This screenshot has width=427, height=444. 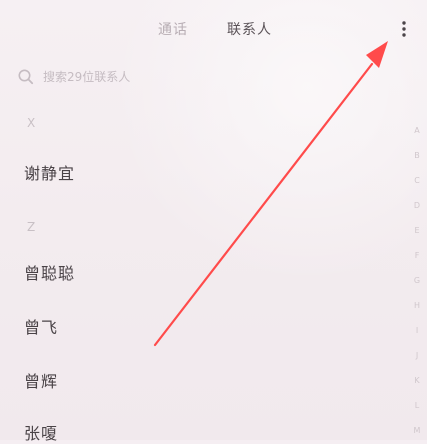 I want to click on index-letter: I, so click(x=417, y=331).